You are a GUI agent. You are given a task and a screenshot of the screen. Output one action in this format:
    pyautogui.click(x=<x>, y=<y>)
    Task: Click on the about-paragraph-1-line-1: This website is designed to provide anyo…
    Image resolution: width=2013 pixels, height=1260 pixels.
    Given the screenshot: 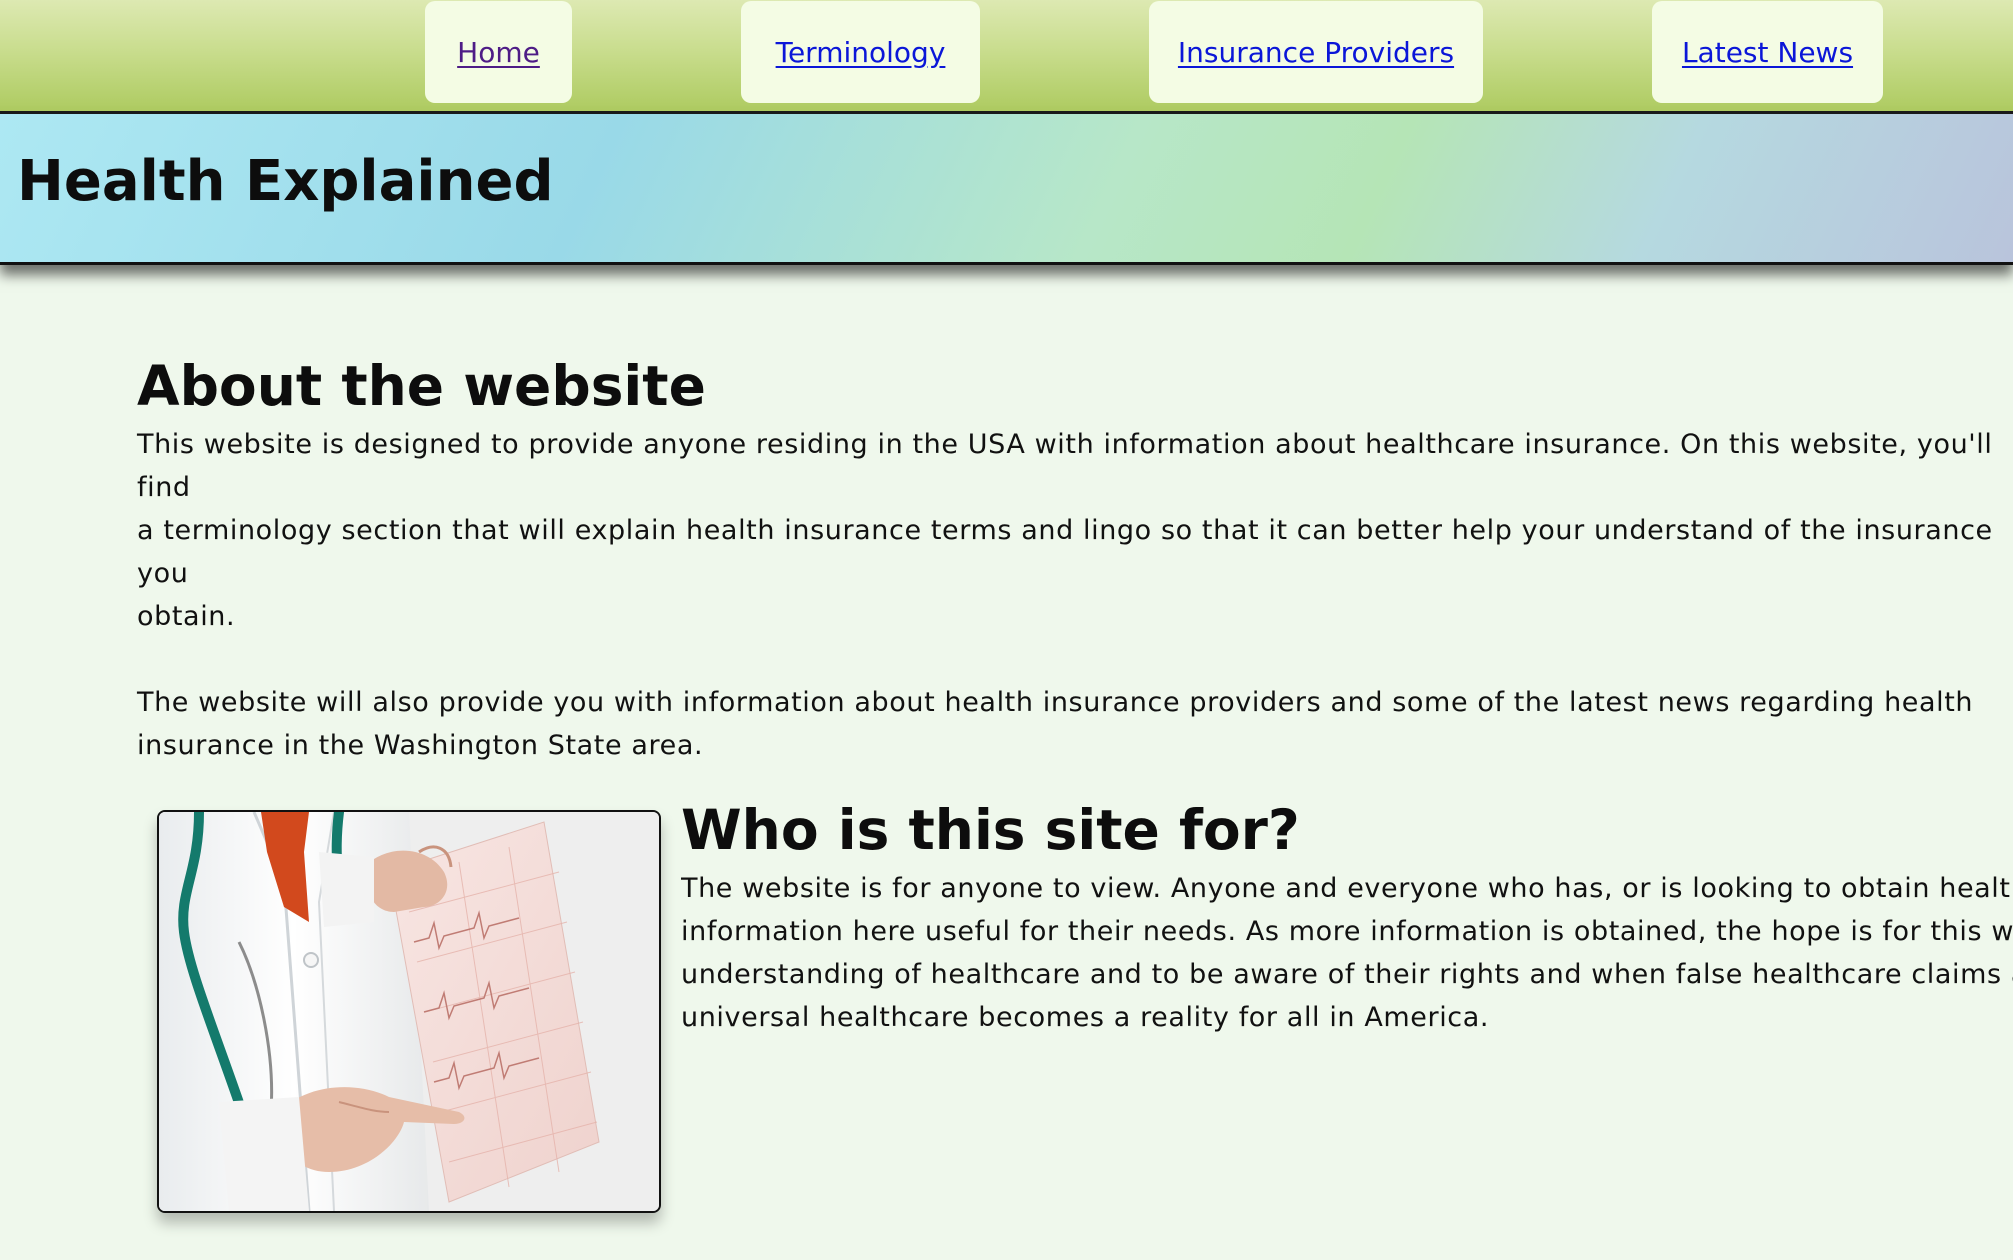 What is the action you would take?
    pyautogui.click(x=1065, y=466)
    